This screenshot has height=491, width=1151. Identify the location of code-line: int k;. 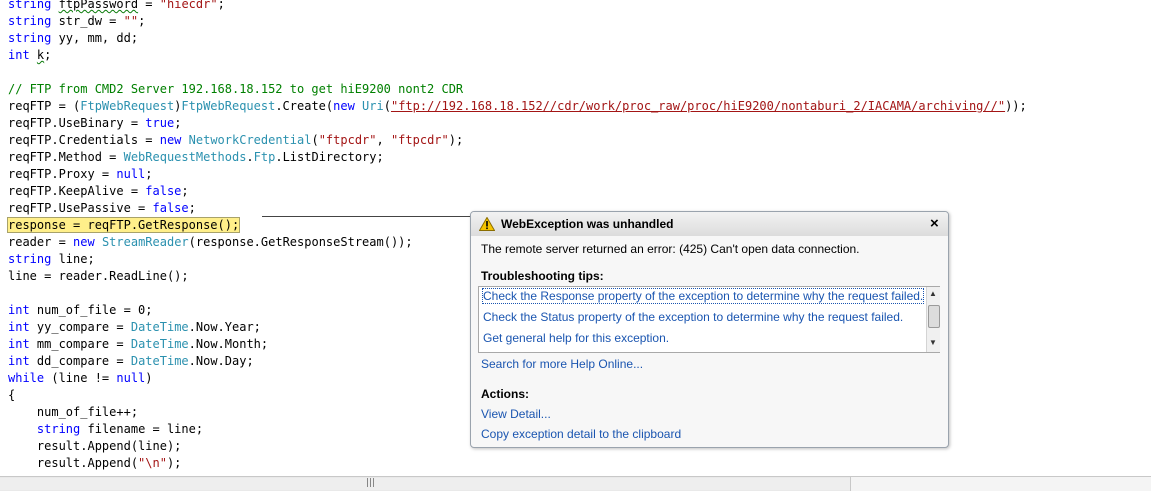
(30, 55).